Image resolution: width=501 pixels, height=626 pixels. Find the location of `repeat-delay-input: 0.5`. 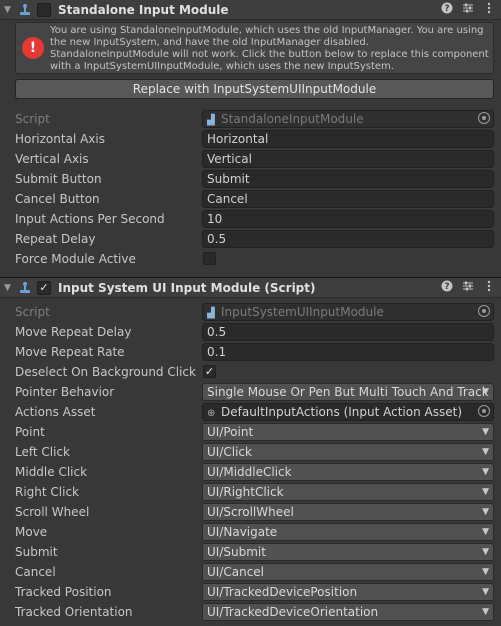

repeat-delay-input: 0.5 is located at coordinates (348, 239).